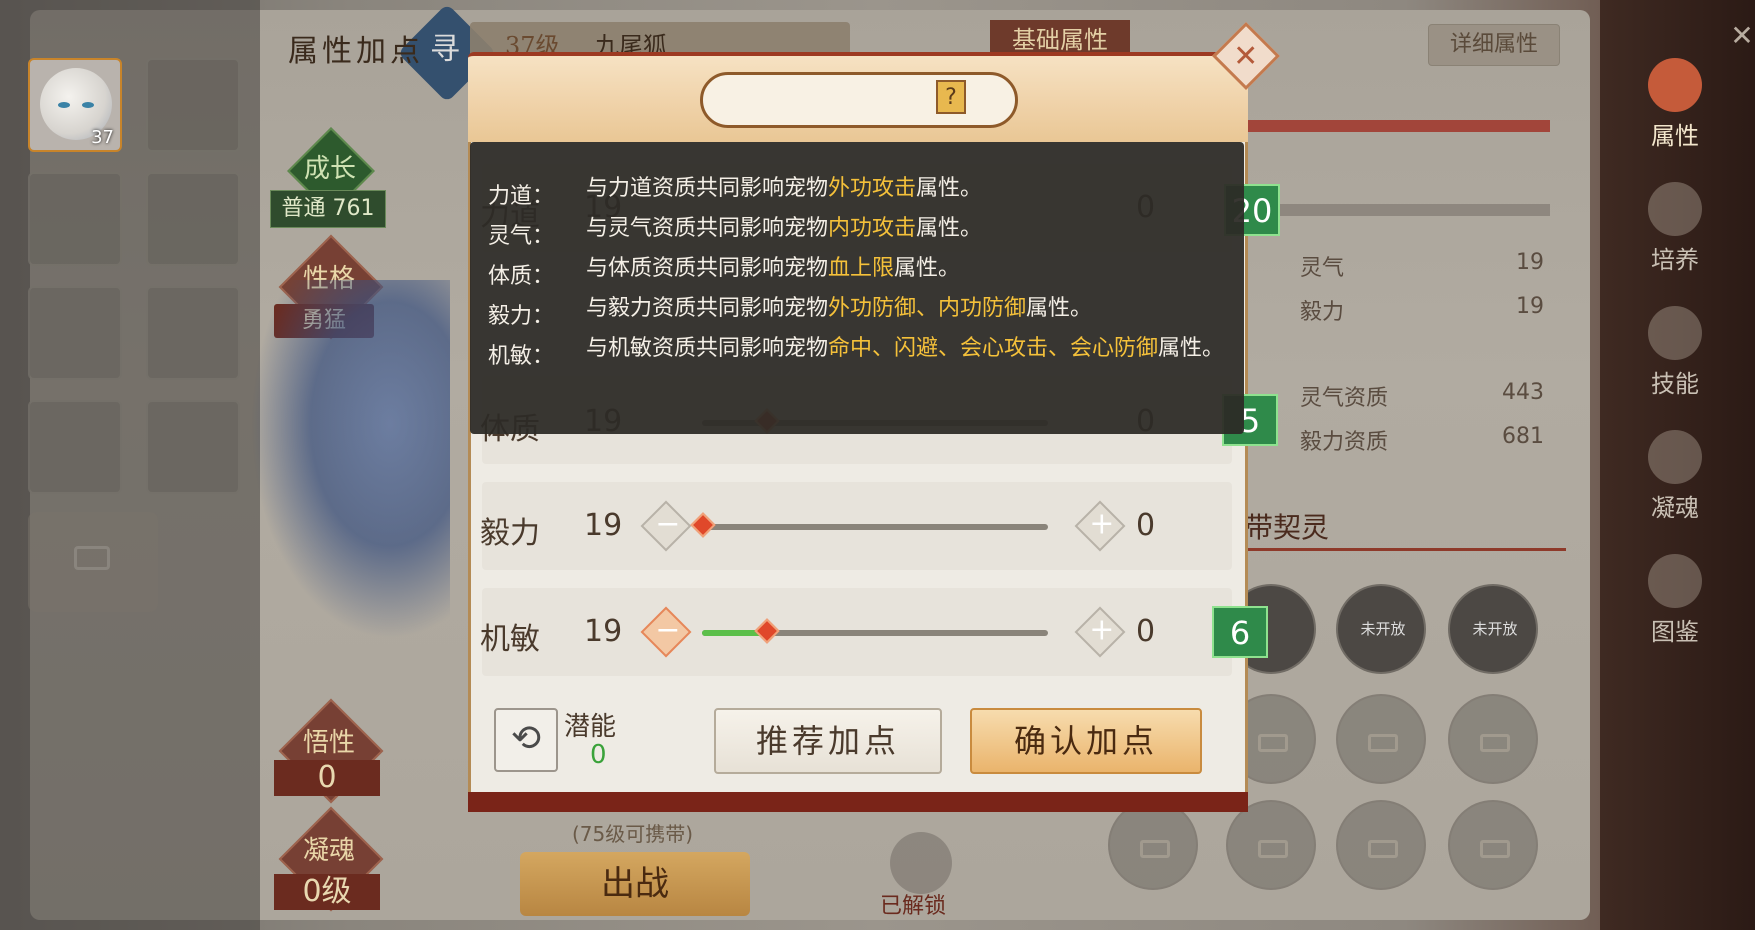 This screenshot has height=930, width=1755. I want to click on stat-value: 681, so click(1523, 436).